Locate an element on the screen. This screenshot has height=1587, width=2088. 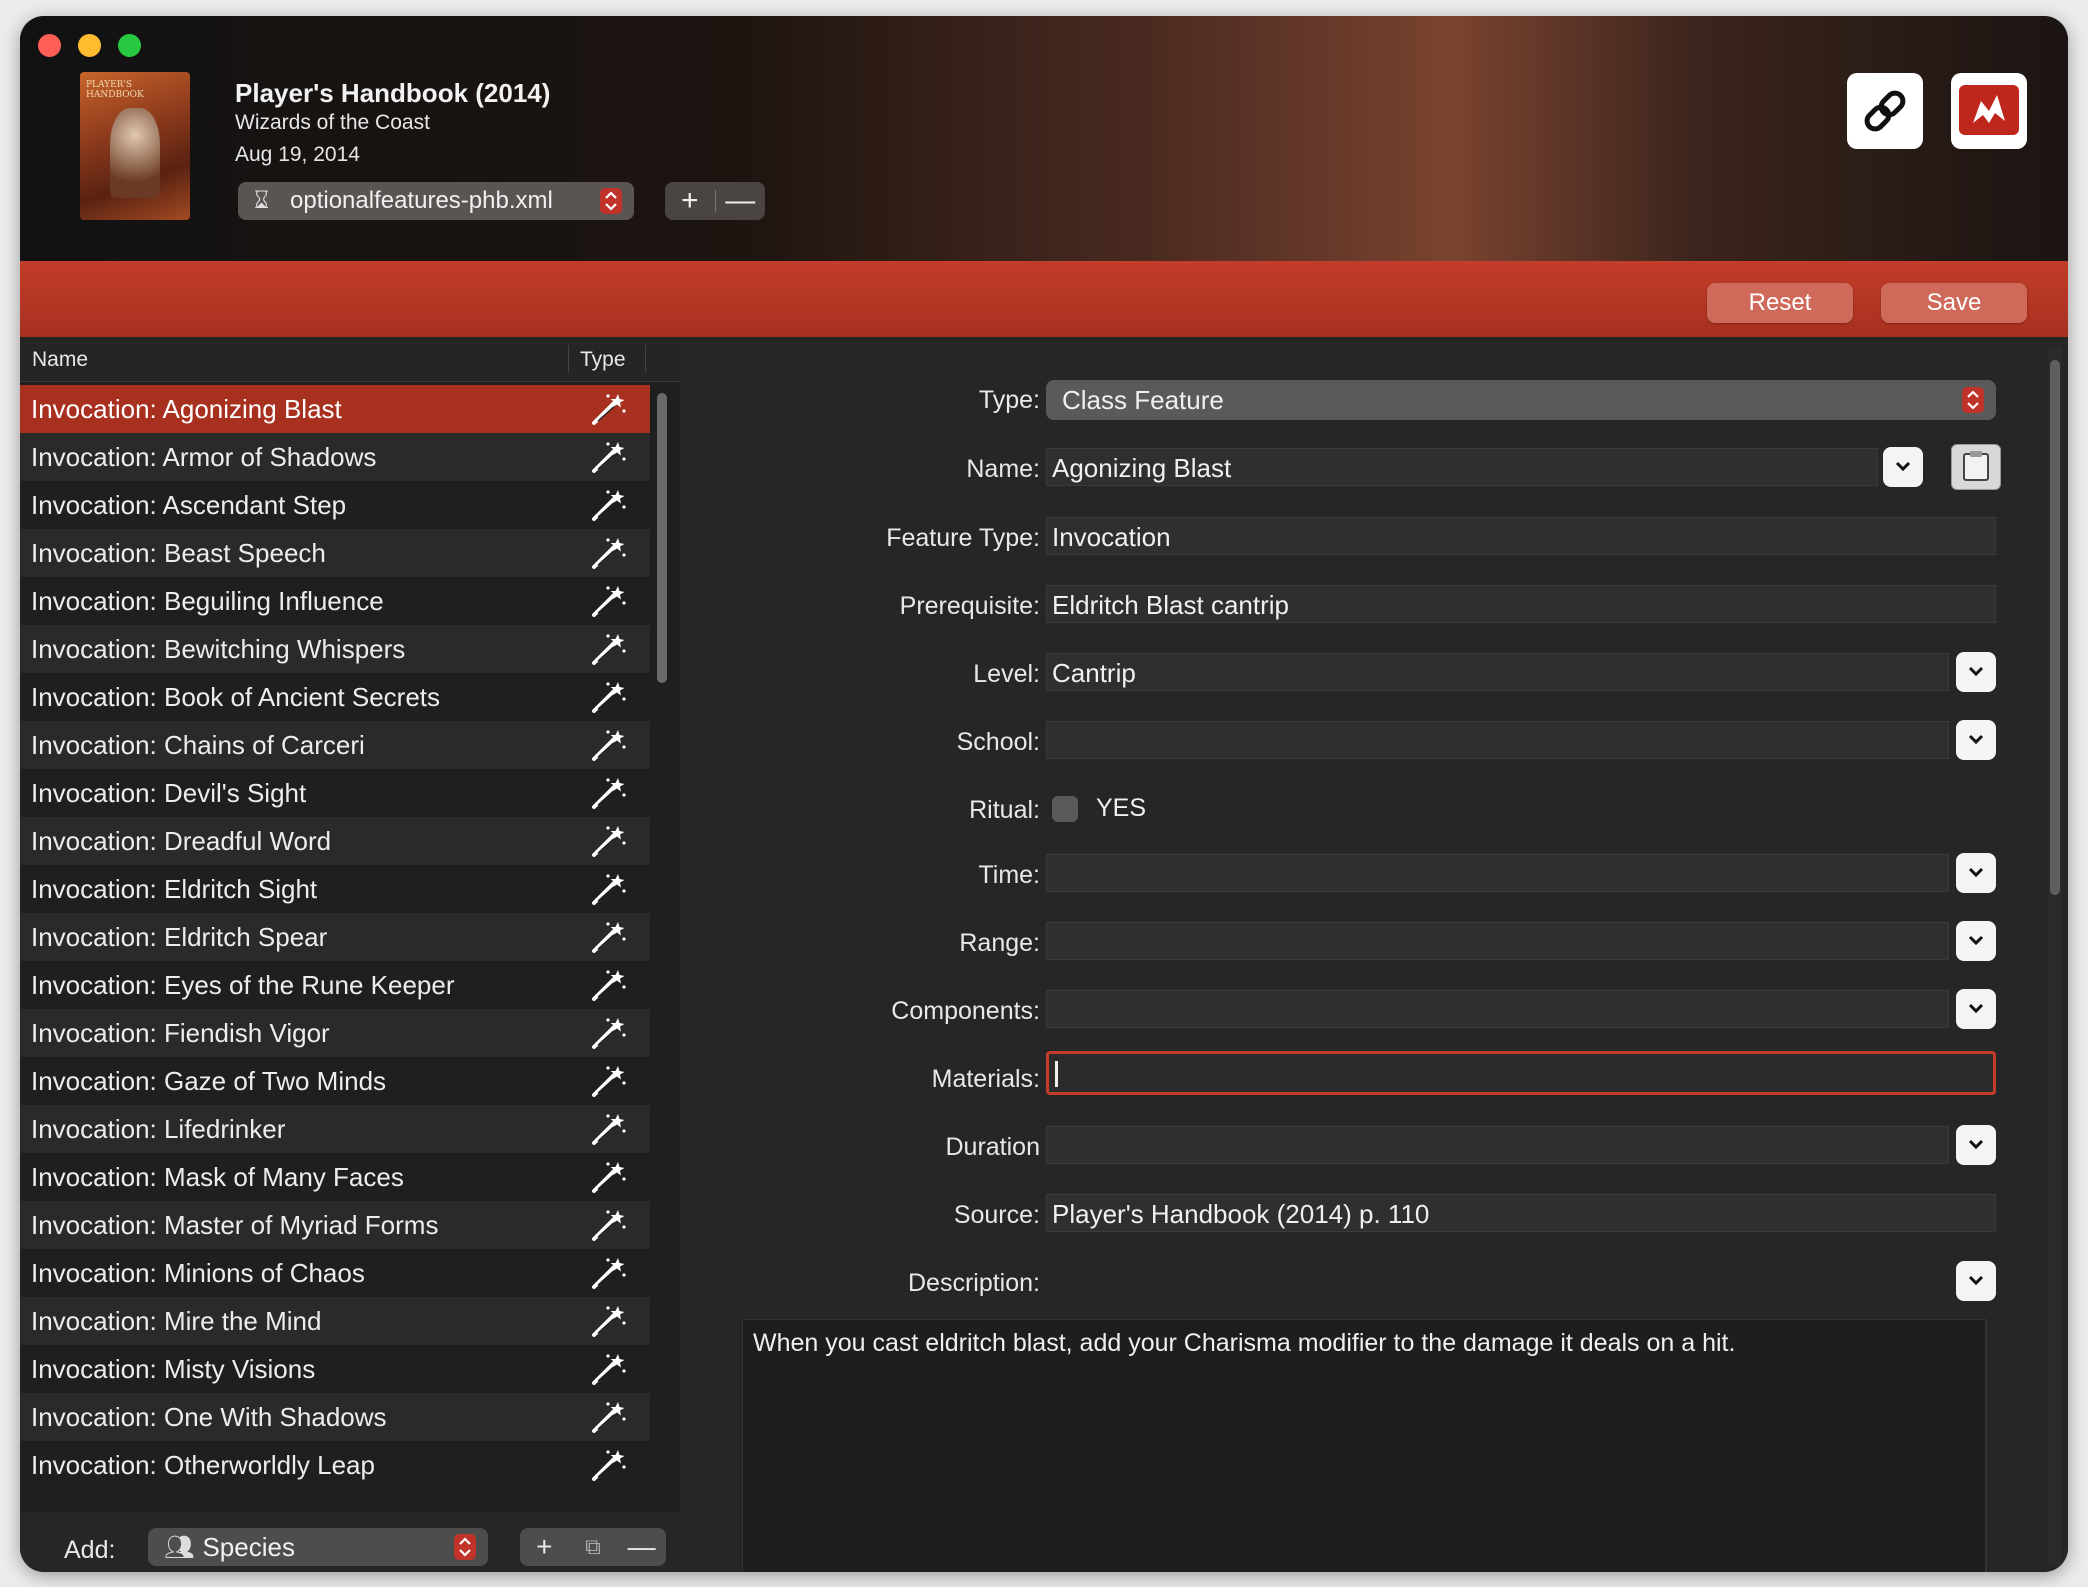
list-item-name: Invocation: Mire the Mind is located at coordinates (176, 1321).